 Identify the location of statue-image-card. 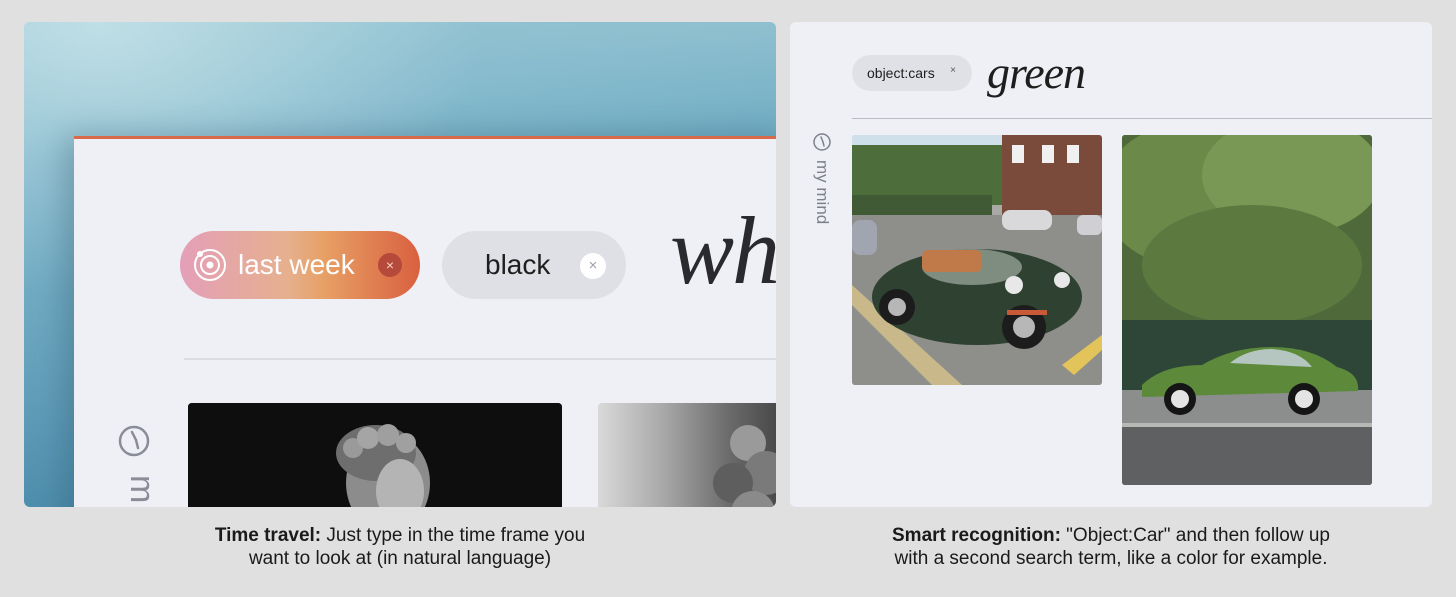
(375, 455).